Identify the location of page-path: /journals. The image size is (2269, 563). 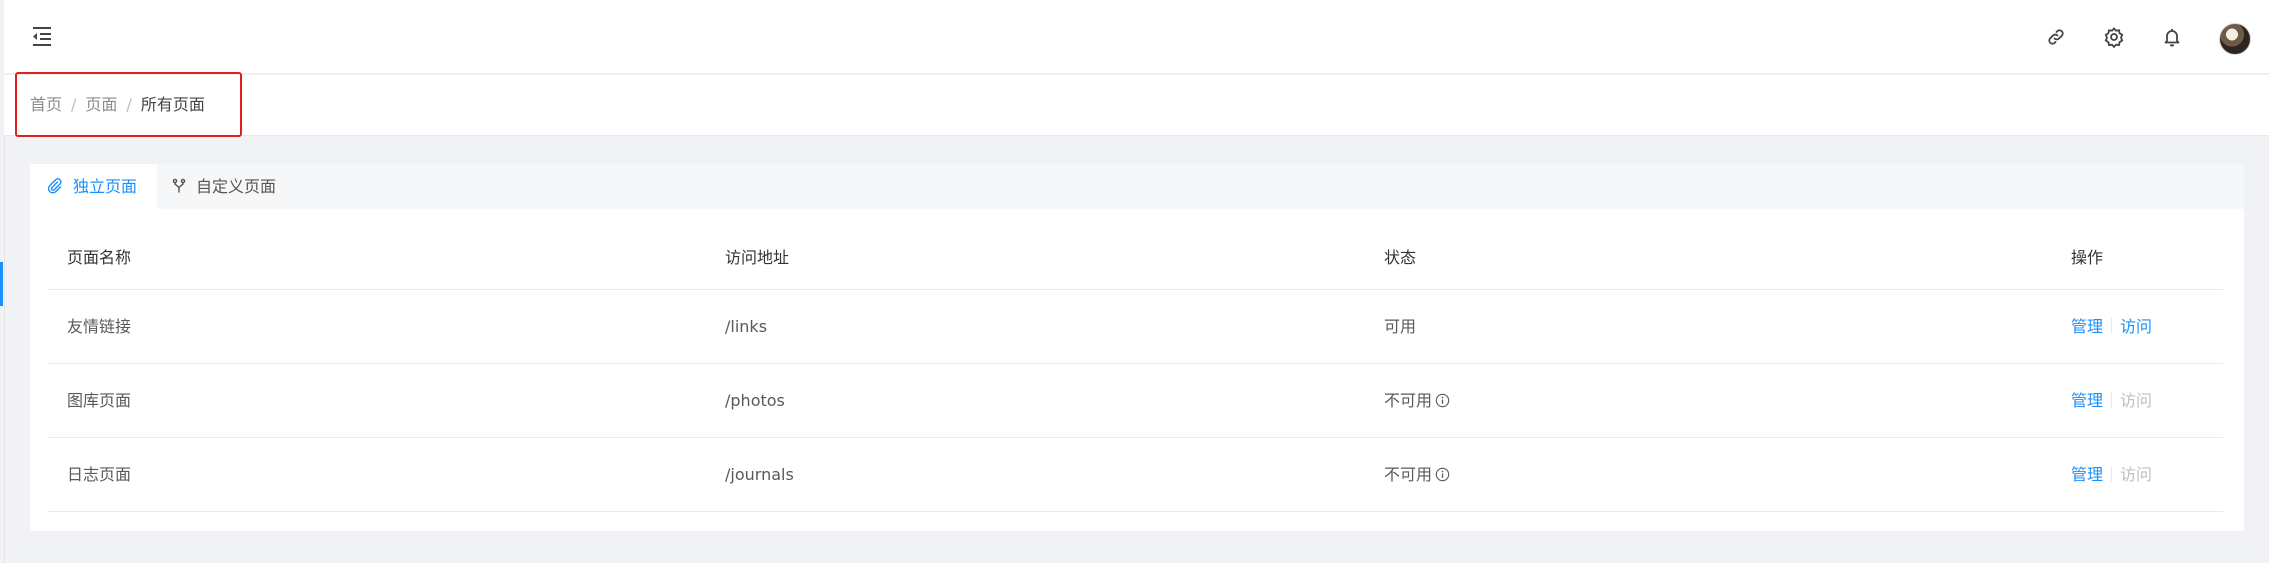
(759, 474).